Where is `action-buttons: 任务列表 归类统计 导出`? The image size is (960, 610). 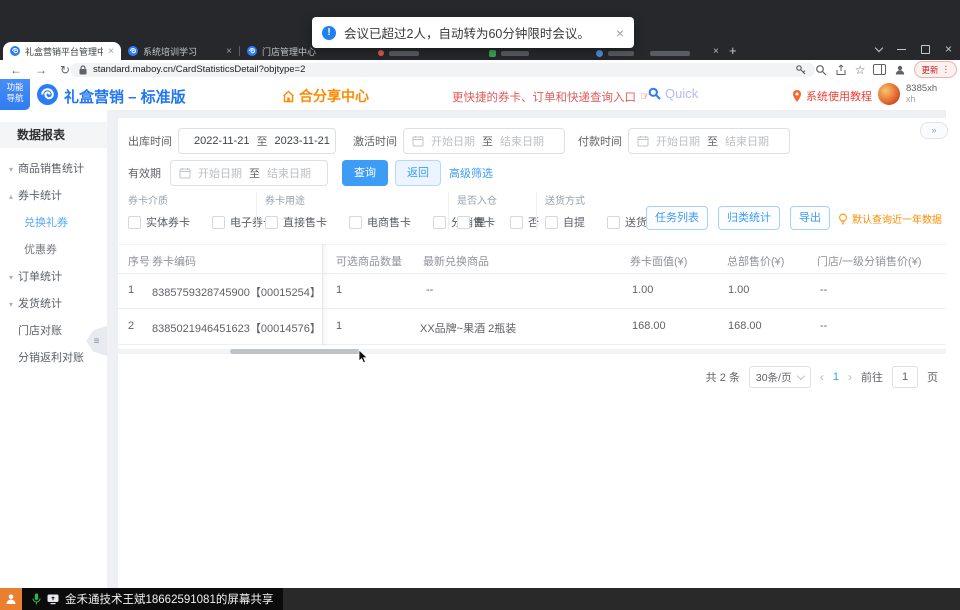
action-buttons: 任务列表 归类统计 导出 is located at coordinates (738, 218).